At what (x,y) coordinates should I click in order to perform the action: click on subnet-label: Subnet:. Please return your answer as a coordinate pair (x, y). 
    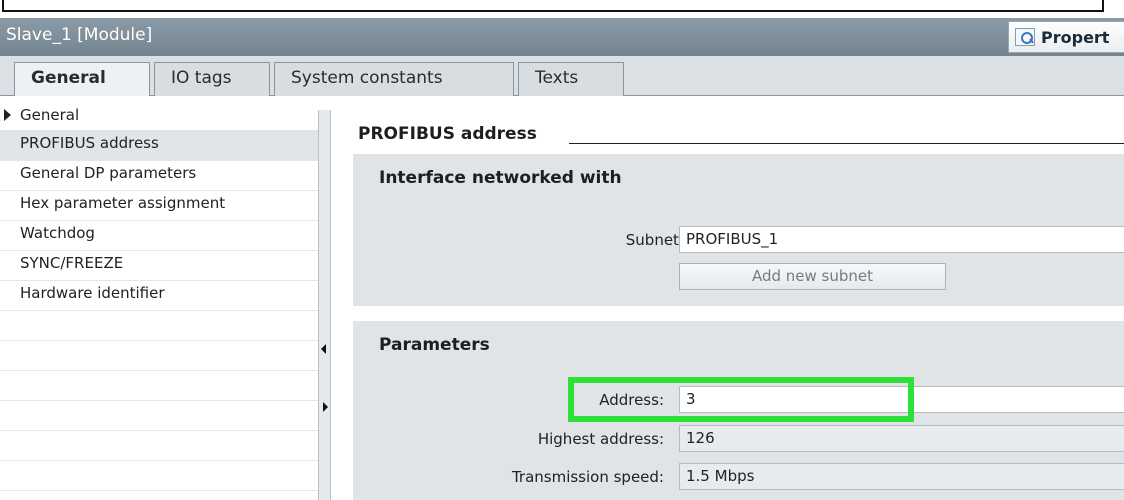
    Looking at the image, I should click on (654, 240).